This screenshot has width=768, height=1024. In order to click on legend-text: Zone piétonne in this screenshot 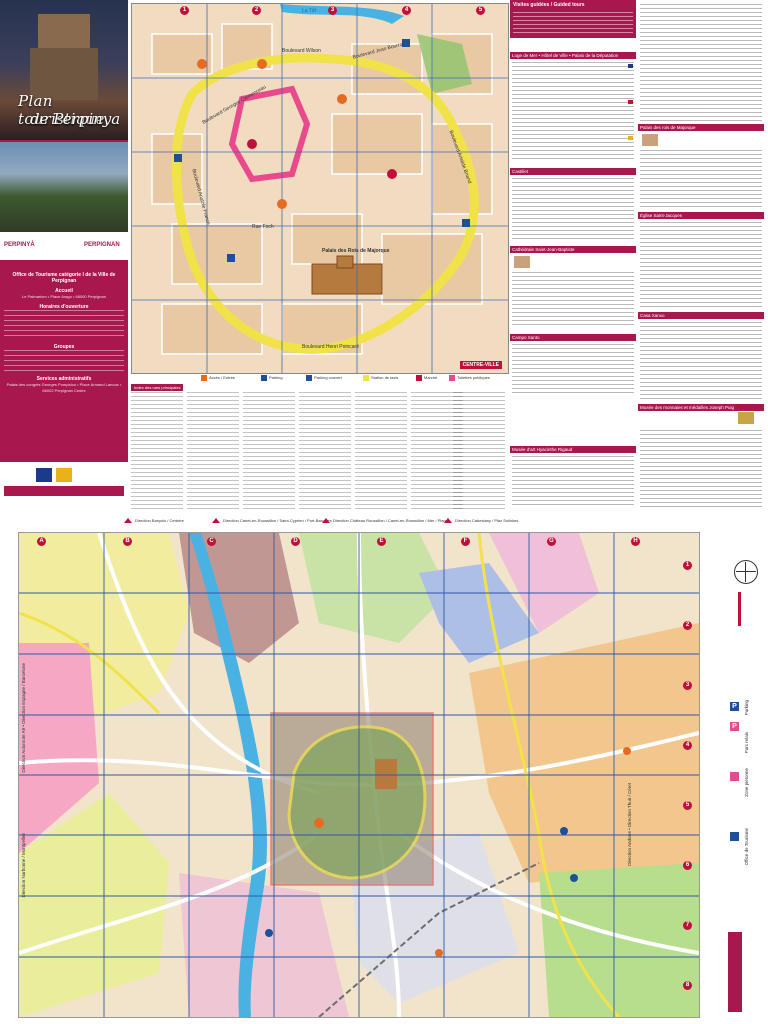, I will do `click(746, 782)`.